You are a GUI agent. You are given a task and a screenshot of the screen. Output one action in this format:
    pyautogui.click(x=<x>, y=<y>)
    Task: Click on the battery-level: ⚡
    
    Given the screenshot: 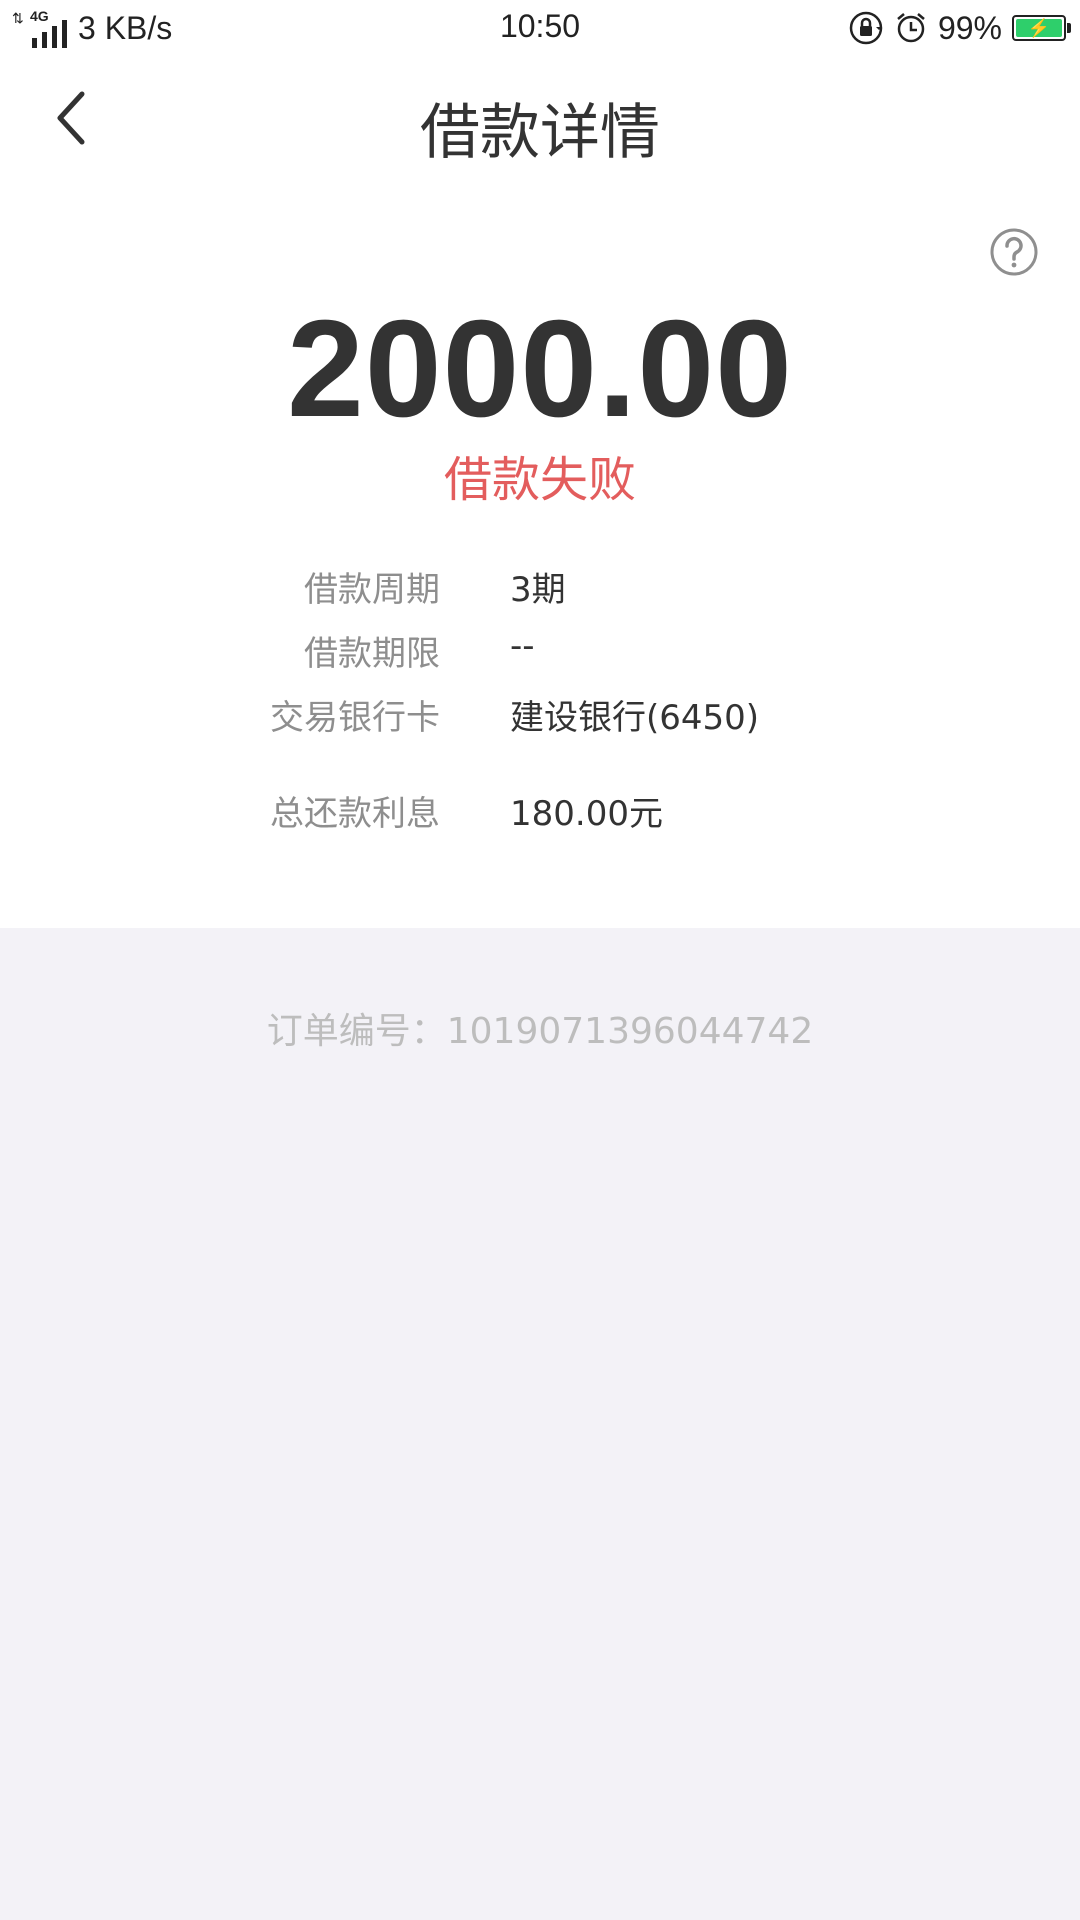 What is the action you would take?
    pyautogui.click(x=1039, y=28)
    